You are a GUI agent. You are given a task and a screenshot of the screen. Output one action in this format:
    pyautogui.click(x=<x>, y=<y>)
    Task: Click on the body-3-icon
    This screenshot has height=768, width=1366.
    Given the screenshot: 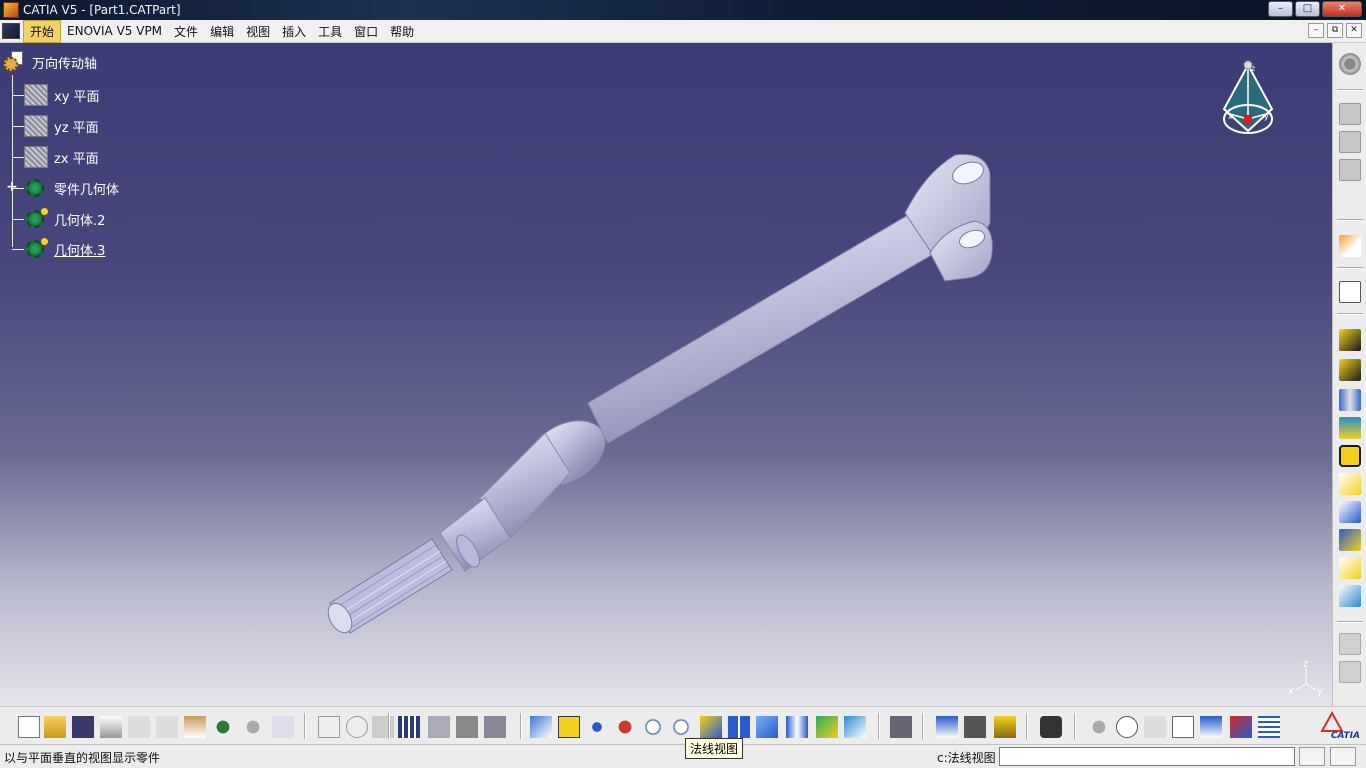 What is the action you would take?
    pyautogui.click(x=1350, y=170)
    